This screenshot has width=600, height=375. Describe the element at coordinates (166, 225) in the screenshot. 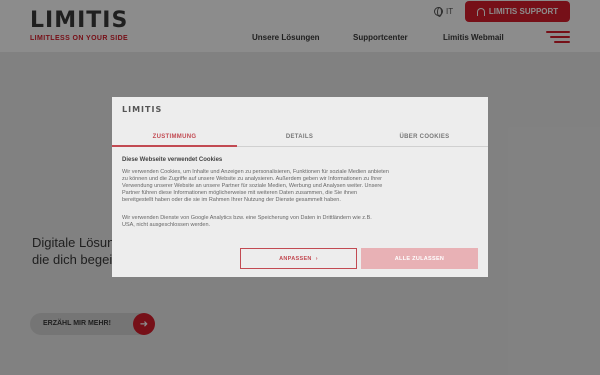

I see `paragraph-line: USA, nicht ausgeschlossen werden.` at that location.